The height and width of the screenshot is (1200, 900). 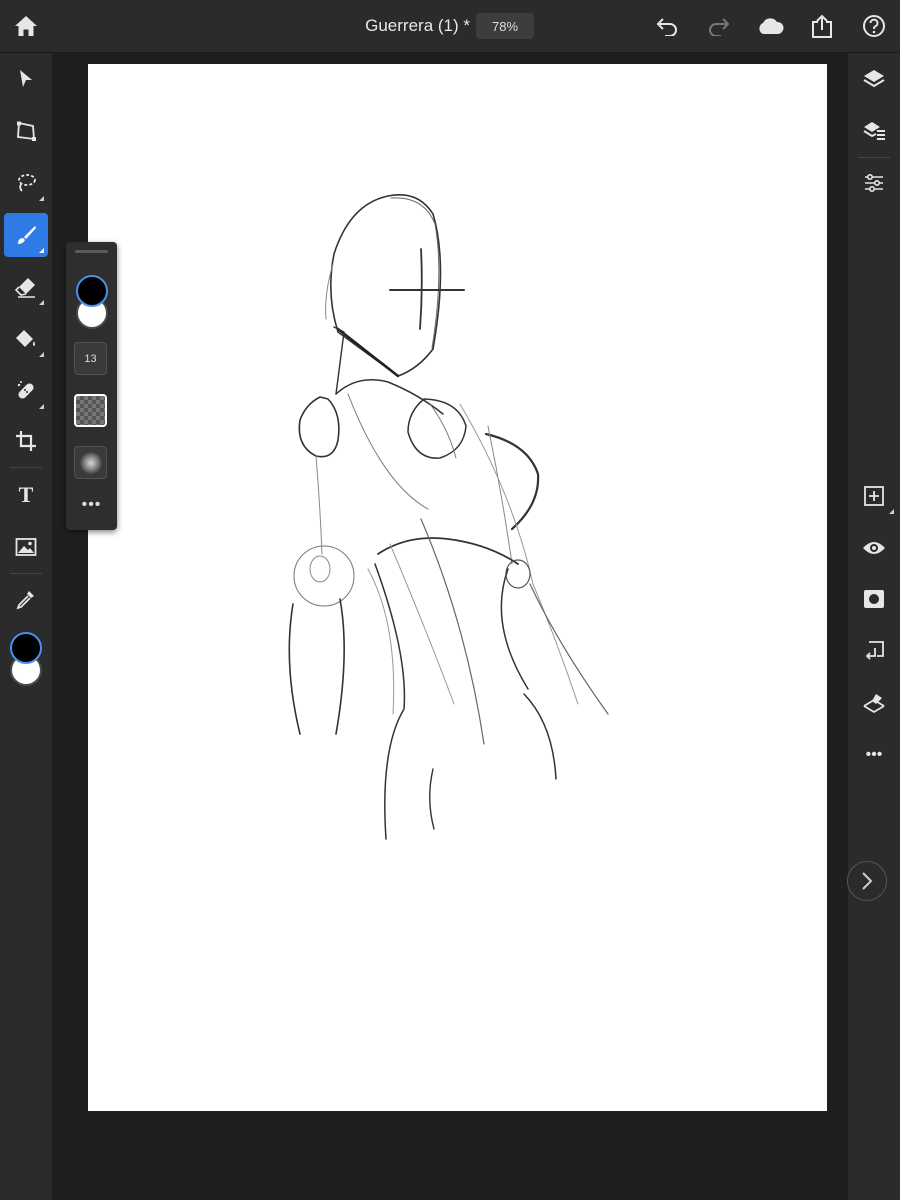 I want to click on image-icon, so click(x=26, y=547).